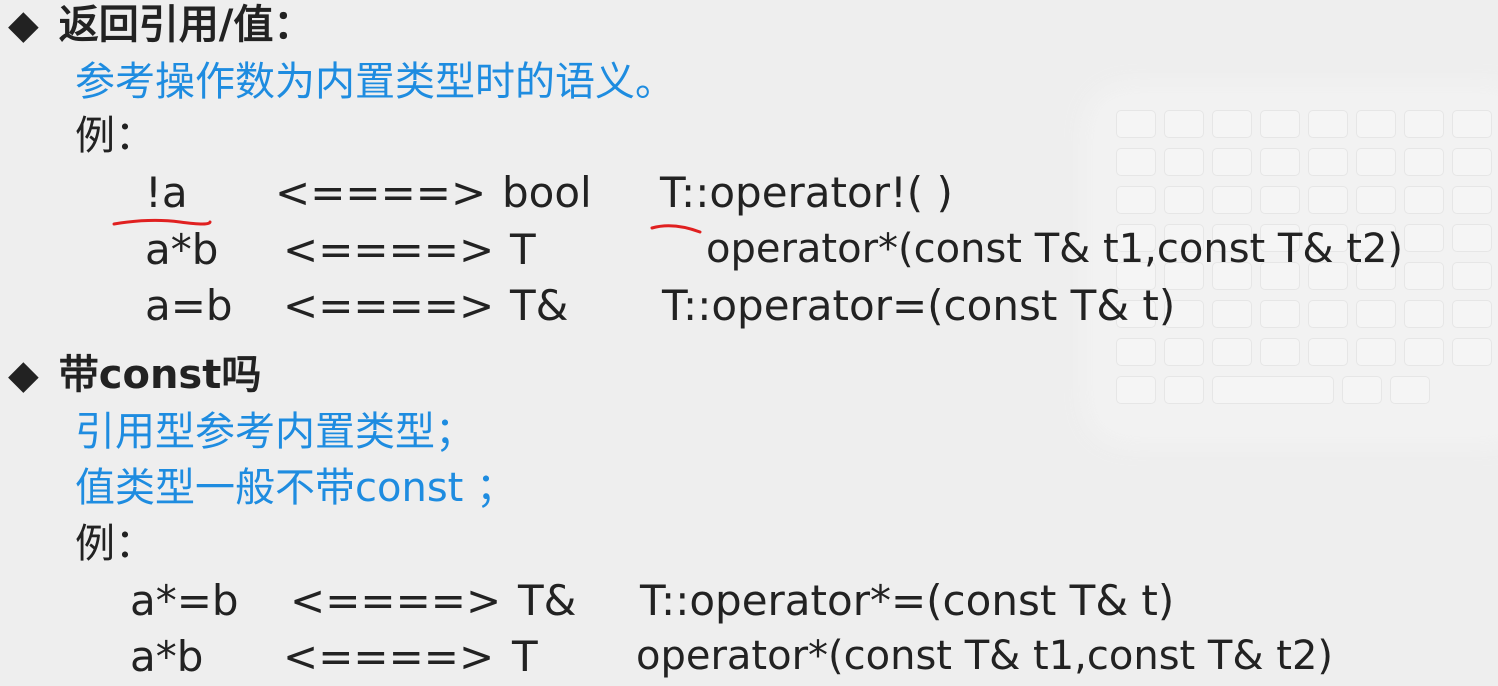 The image size is (1498, 686). Describe the element at coordinates (919, 305) in the screenshot. I see `code-signature: T::operator=(const T& t)` at that location.